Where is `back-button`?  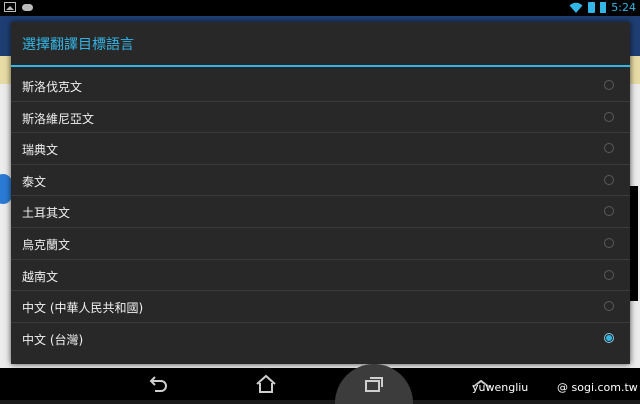
back-button is located at coordinates (158, 384).